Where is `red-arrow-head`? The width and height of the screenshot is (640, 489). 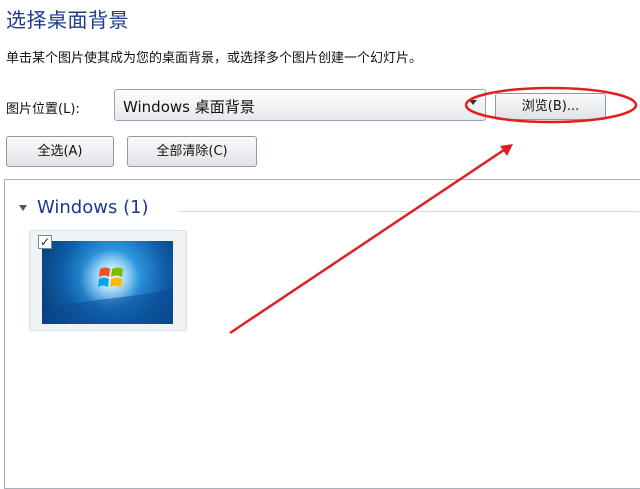 red-arrow-head is located at coordinates (506, 150).